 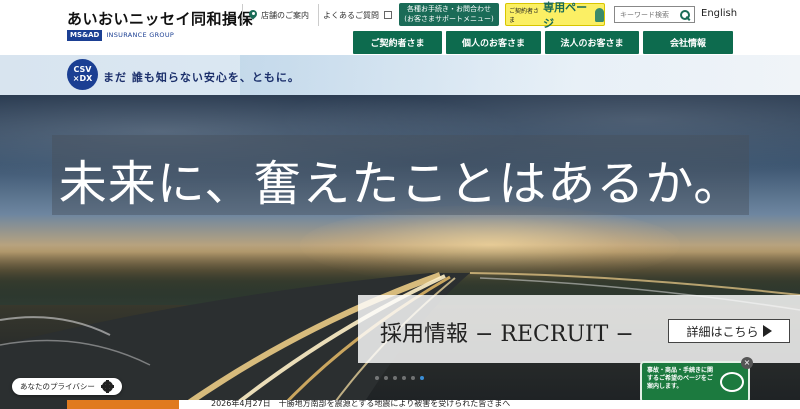 I want to click on mascot-icon, so click(x=599, y=14).